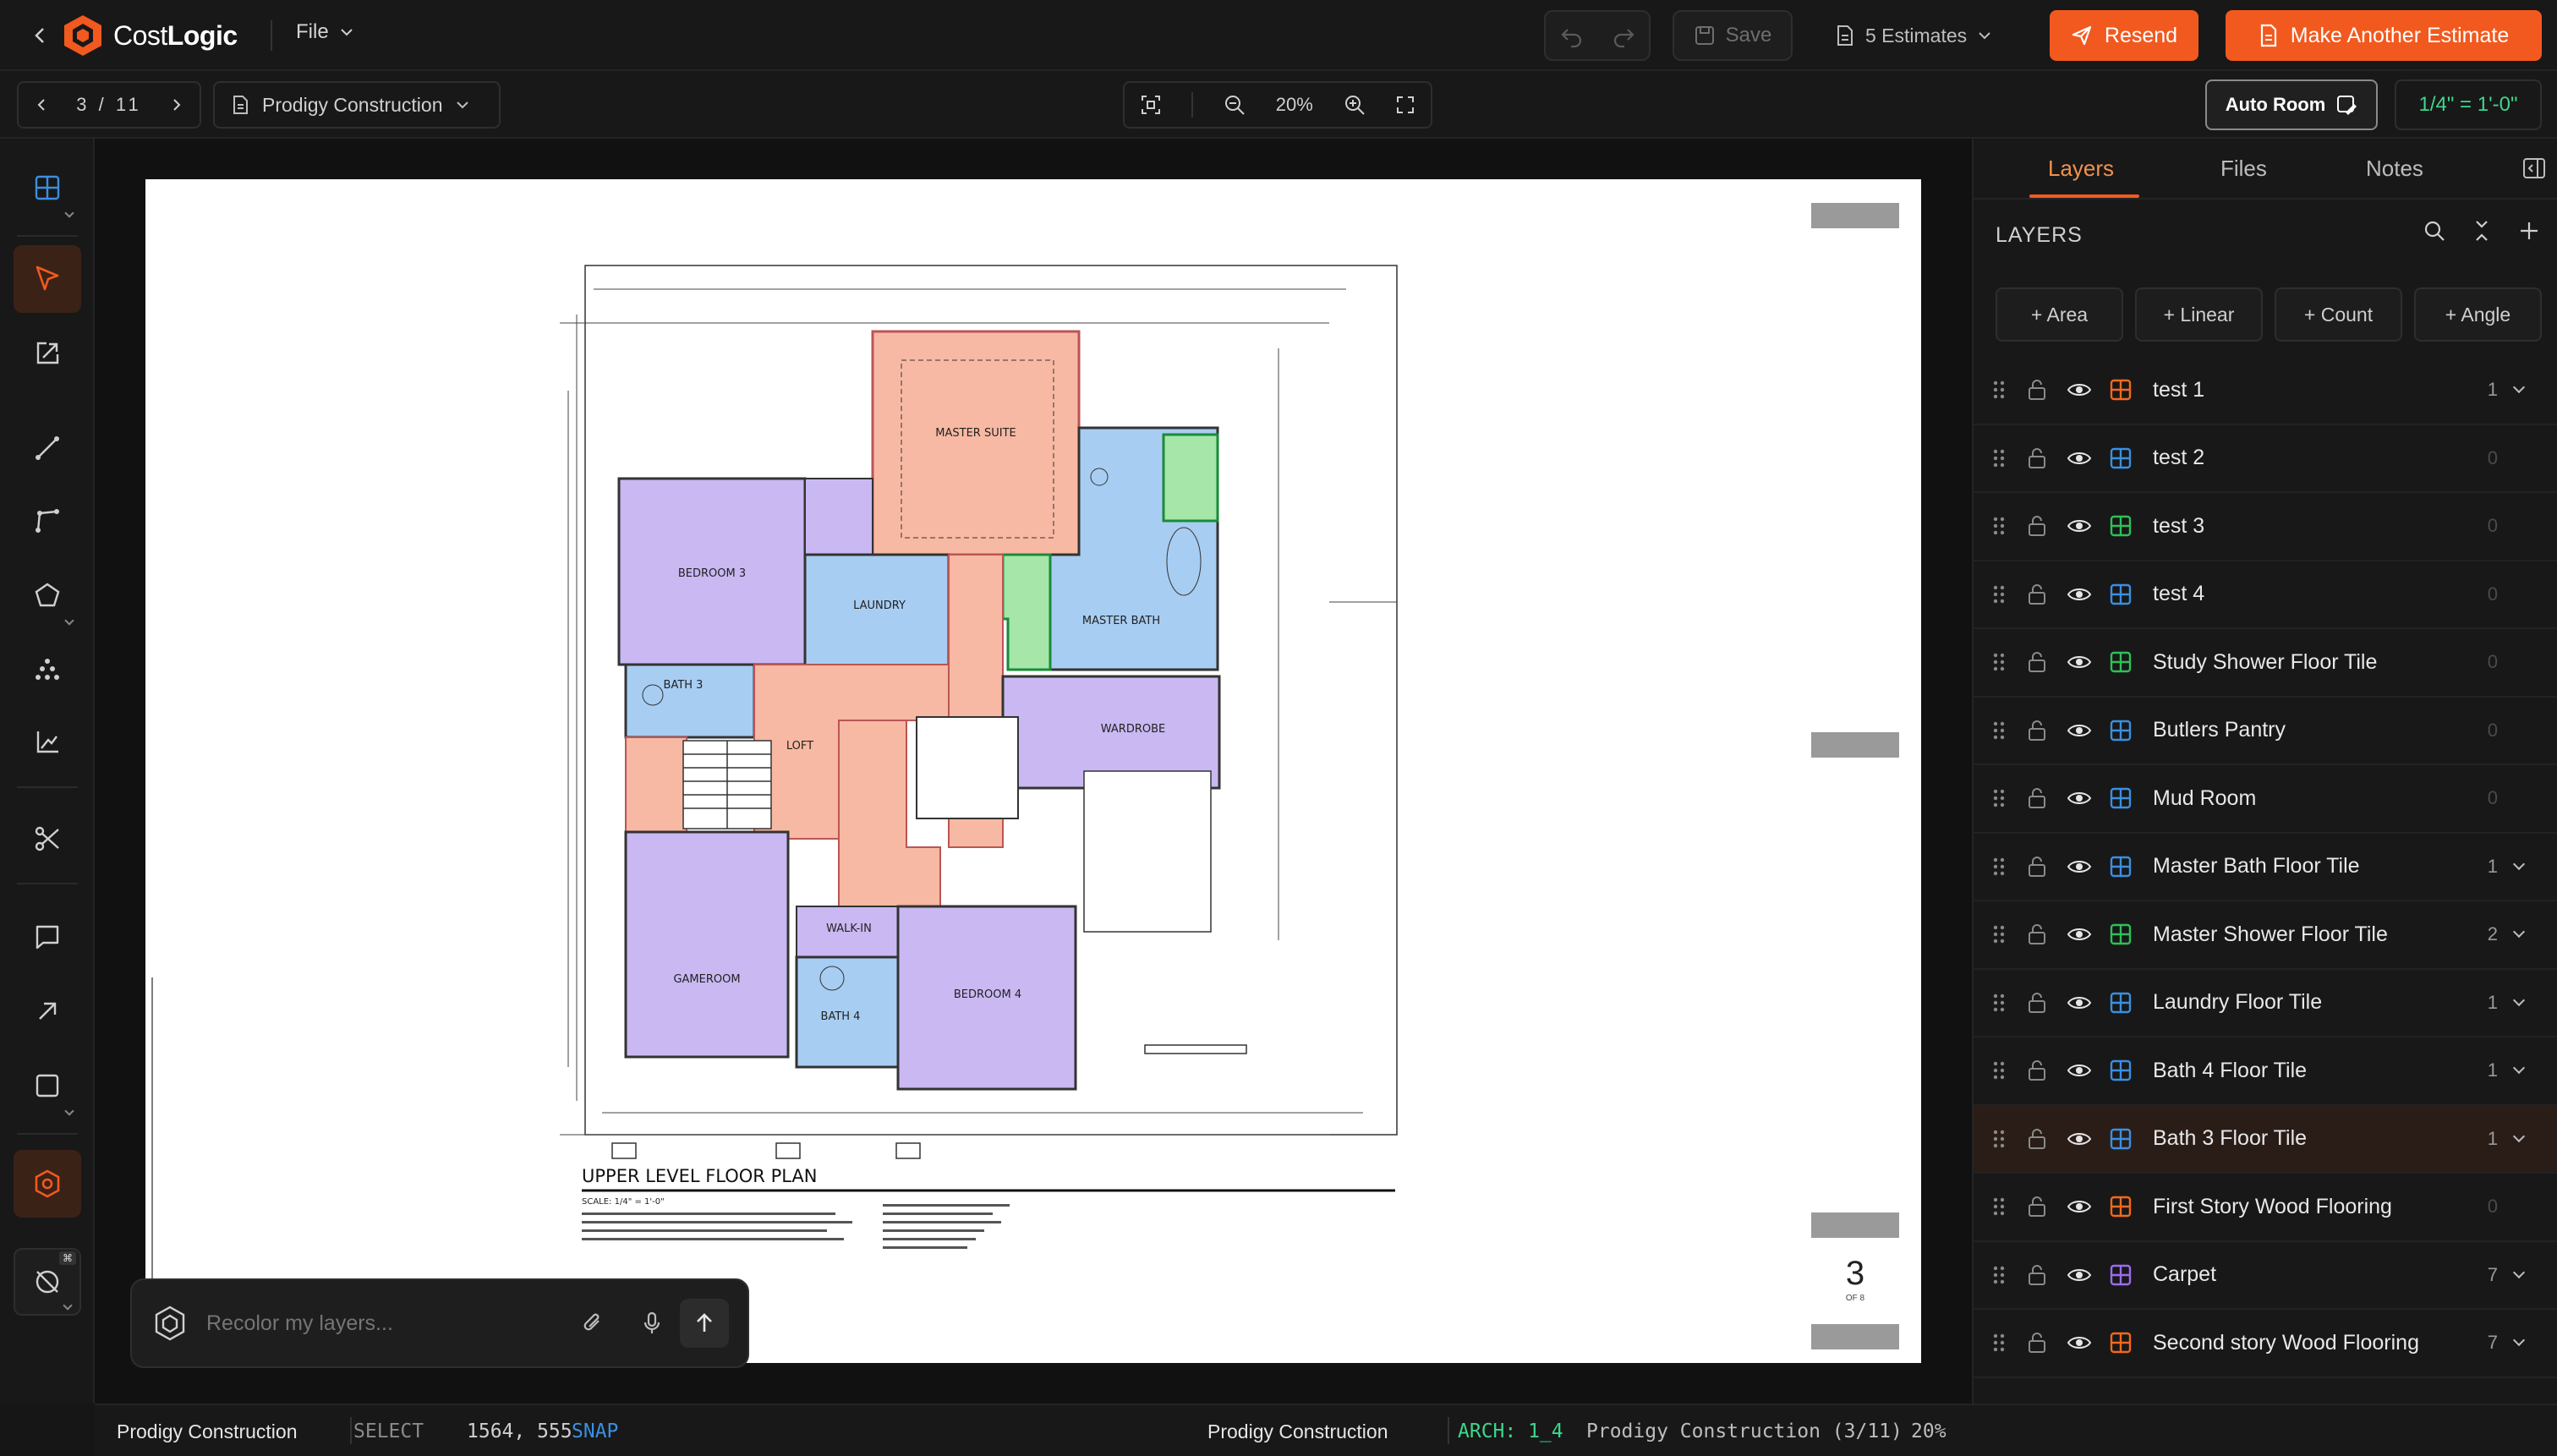  I want to click on layer-row: Carpet 7, so click(2265, 1276).